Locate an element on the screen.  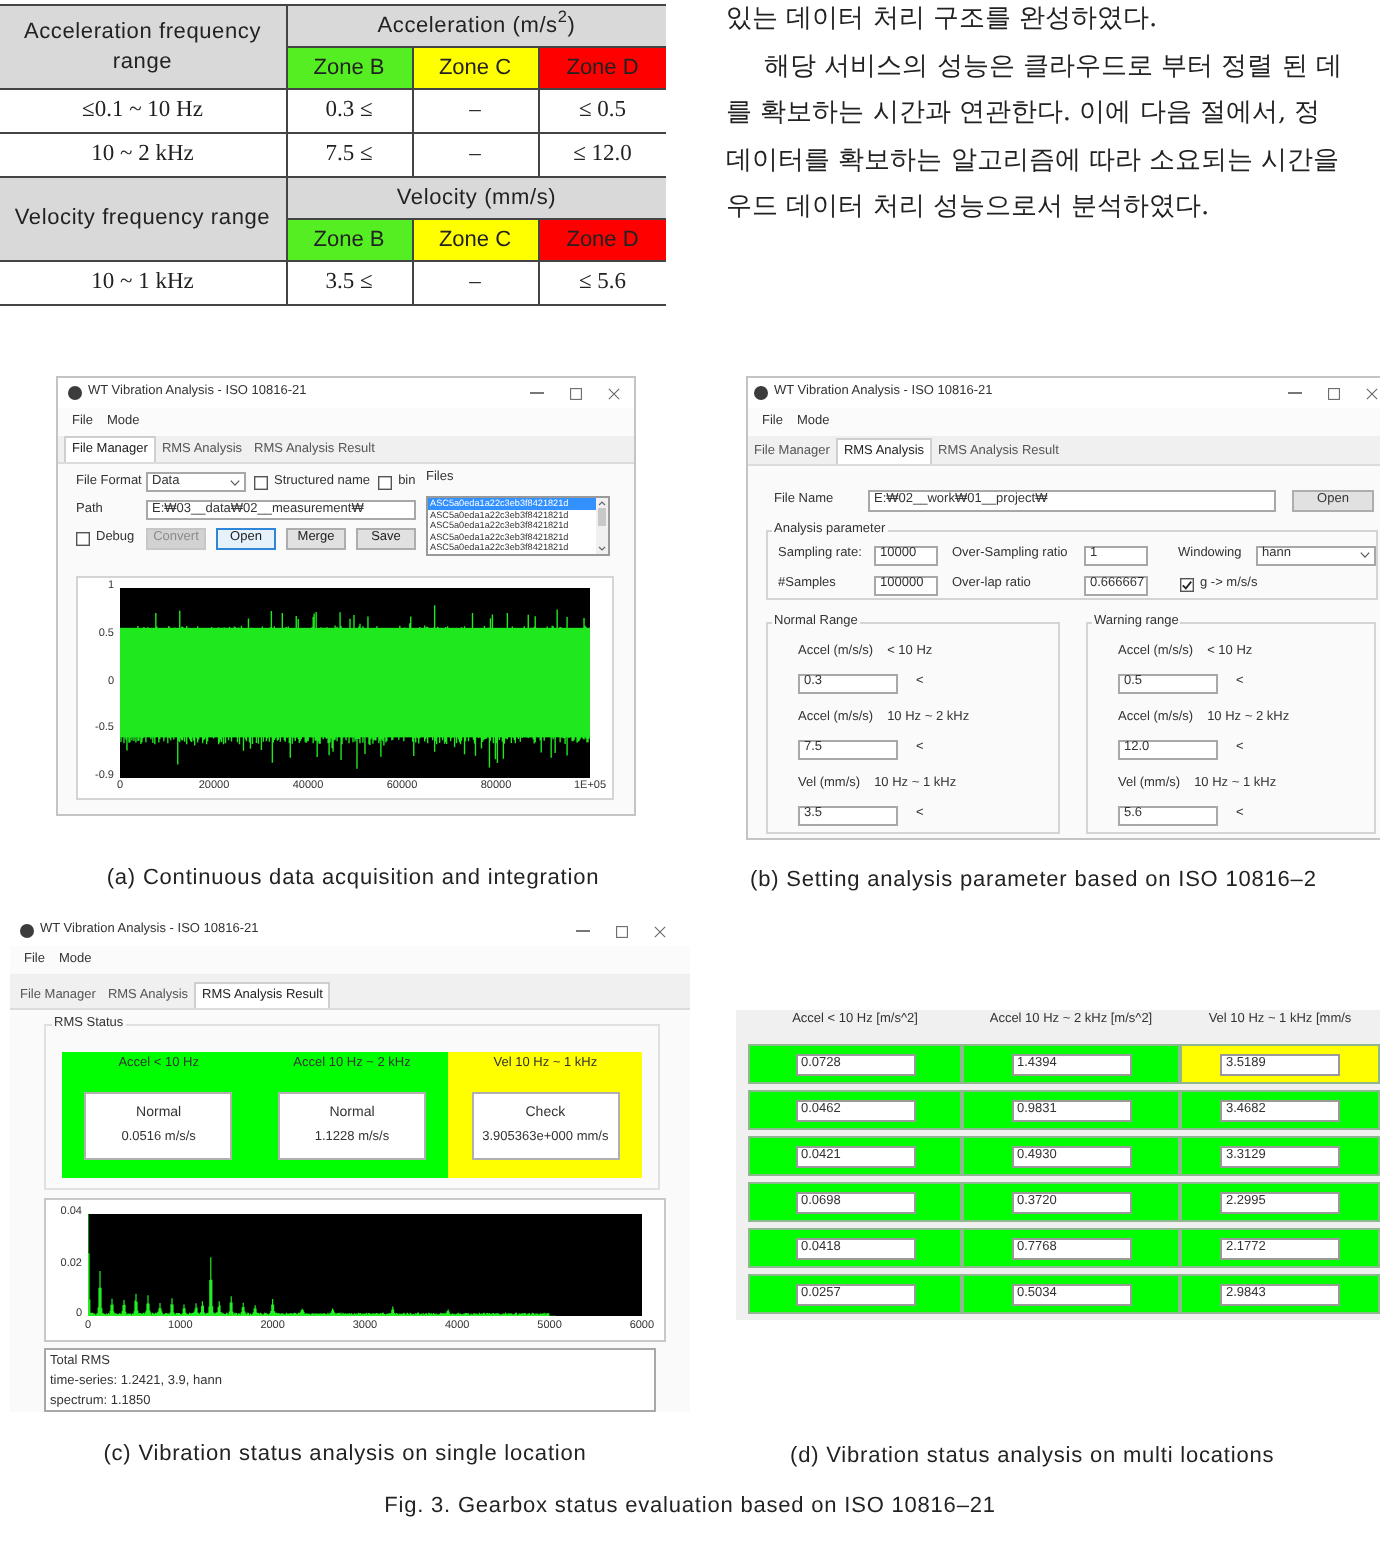
figure-caption: Fig. 3. Gearbox status evaluation based on ISO 10816–21 is located at coordinates (690, 1506).